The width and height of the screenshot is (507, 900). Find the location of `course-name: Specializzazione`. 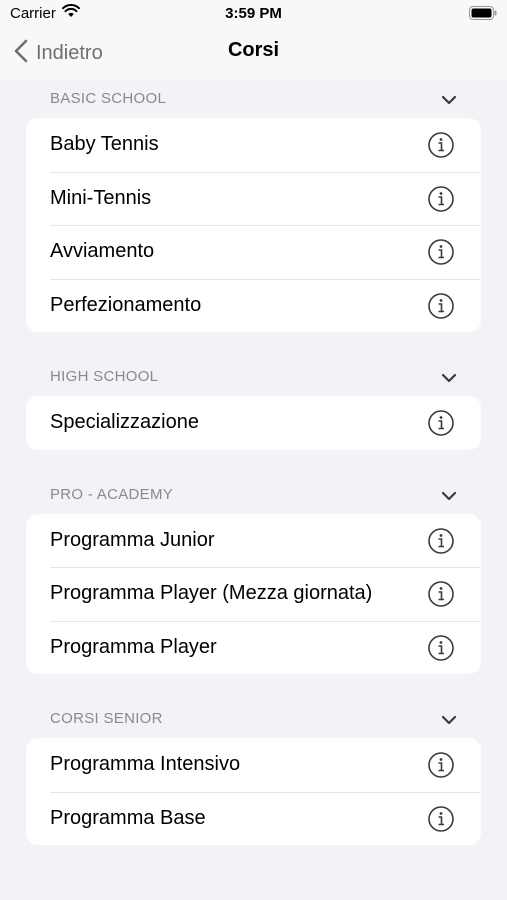

course-name: Specializzazione is located at coordinates (124, 422).